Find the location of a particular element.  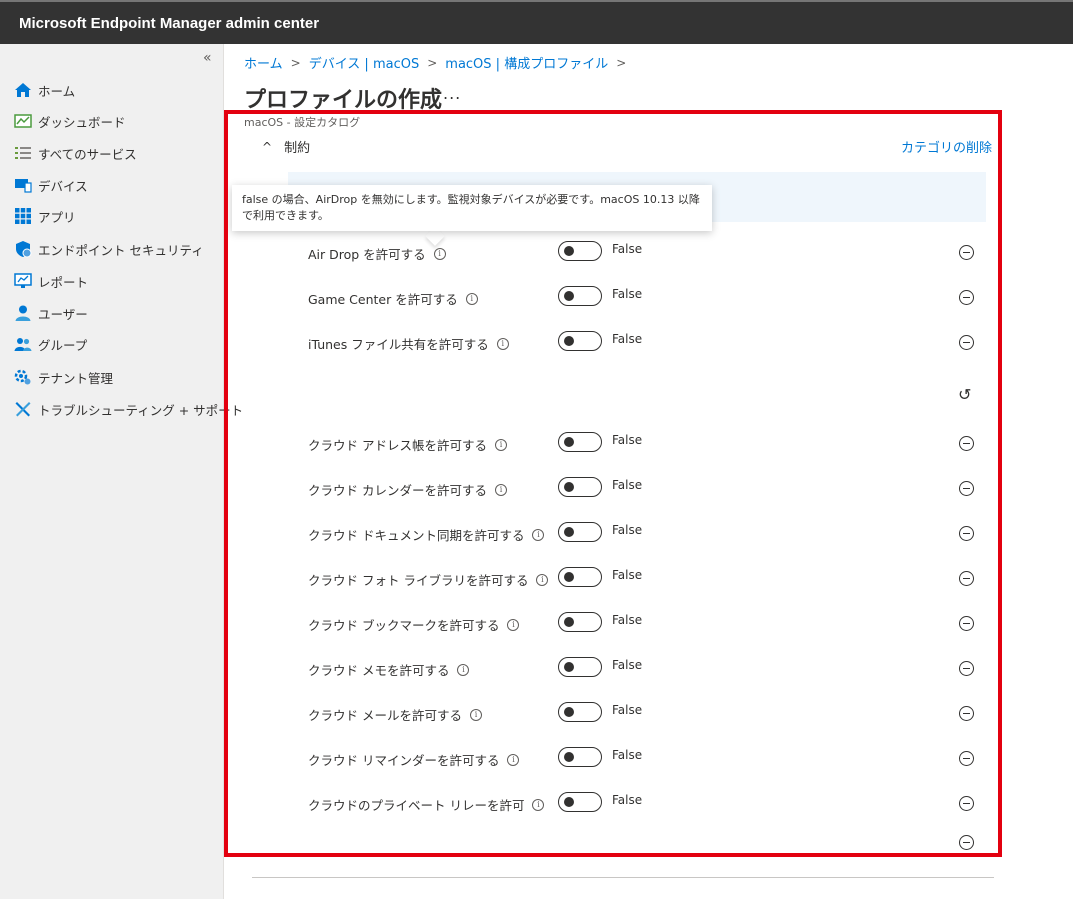

setting-label: クラウド リマインダーを許可する i is located at coordinates (414, 759).